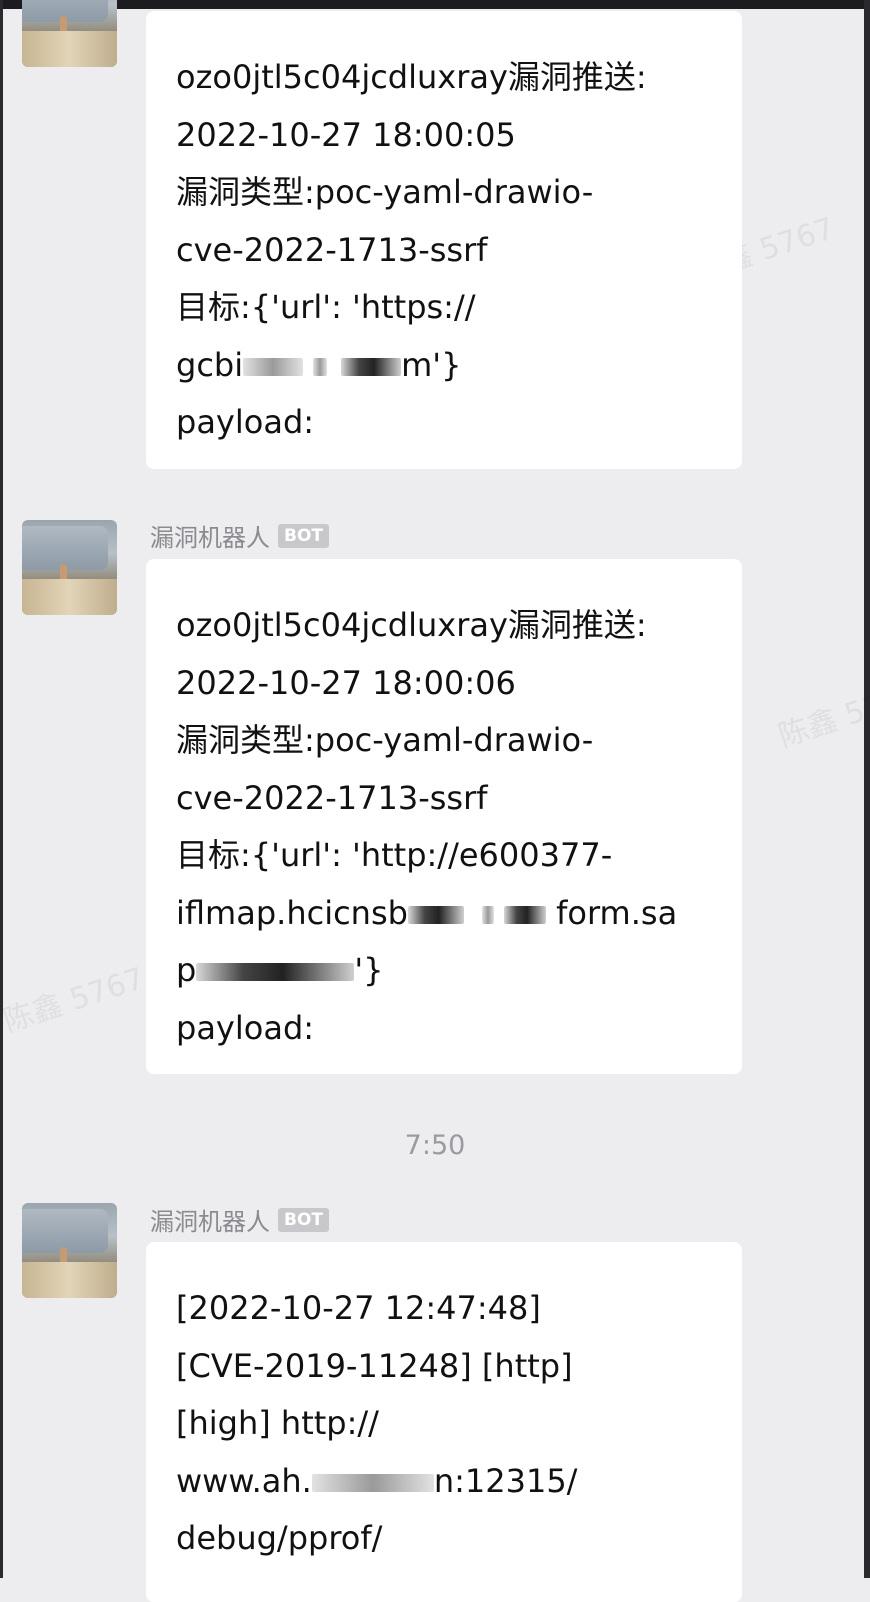 The height and width of the screenshot is (1602, 870). I want to click on message-fragment: gcbi, so click(210, 364).